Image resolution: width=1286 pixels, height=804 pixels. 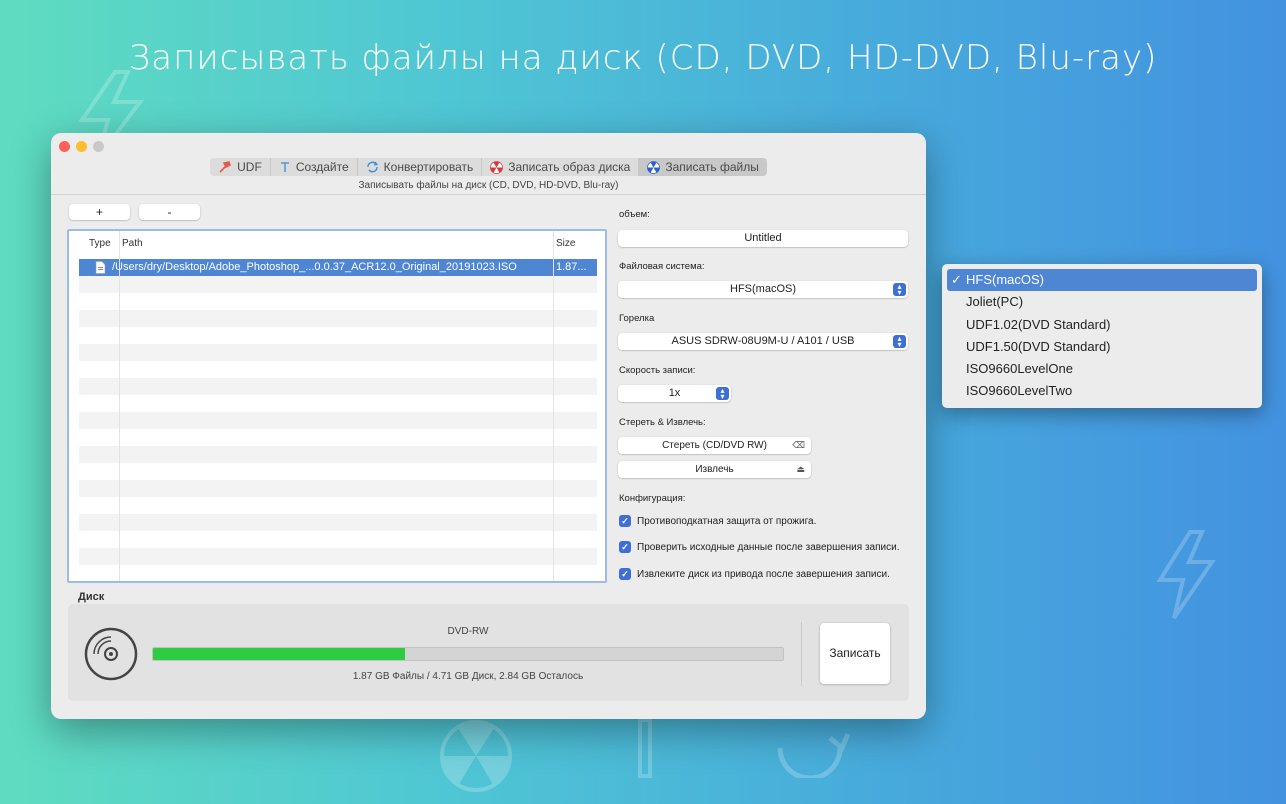 What do you see at coordinates (637, 318) in the screenshot?
I see `burner-label: Горелка` at bounding box center [637, 318].